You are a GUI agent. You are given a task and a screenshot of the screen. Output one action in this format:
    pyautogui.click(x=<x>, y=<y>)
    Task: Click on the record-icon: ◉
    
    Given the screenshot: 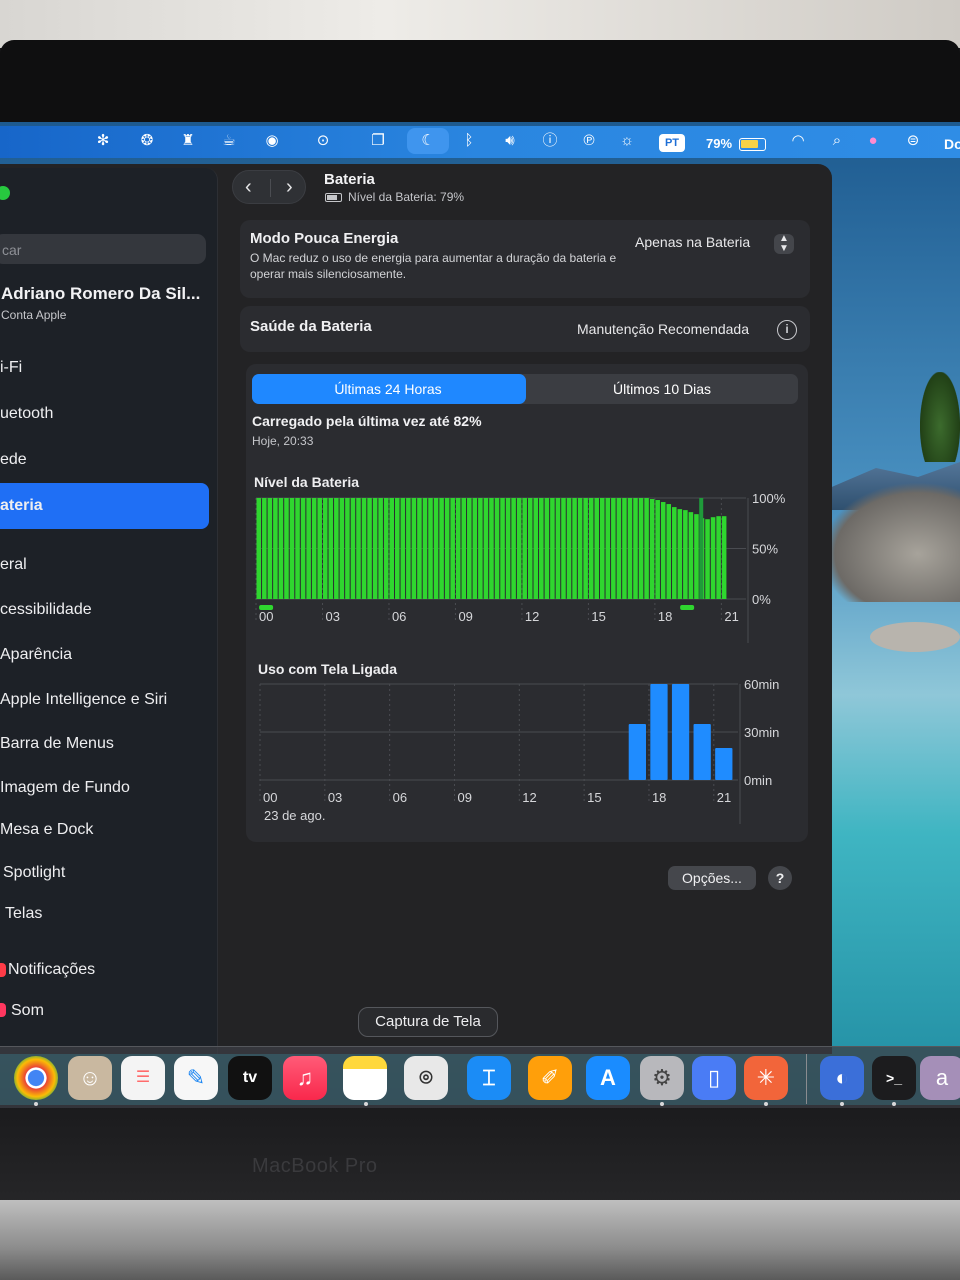 What is the action you would take?
    pyautogui.click(x=272, y=141)
    